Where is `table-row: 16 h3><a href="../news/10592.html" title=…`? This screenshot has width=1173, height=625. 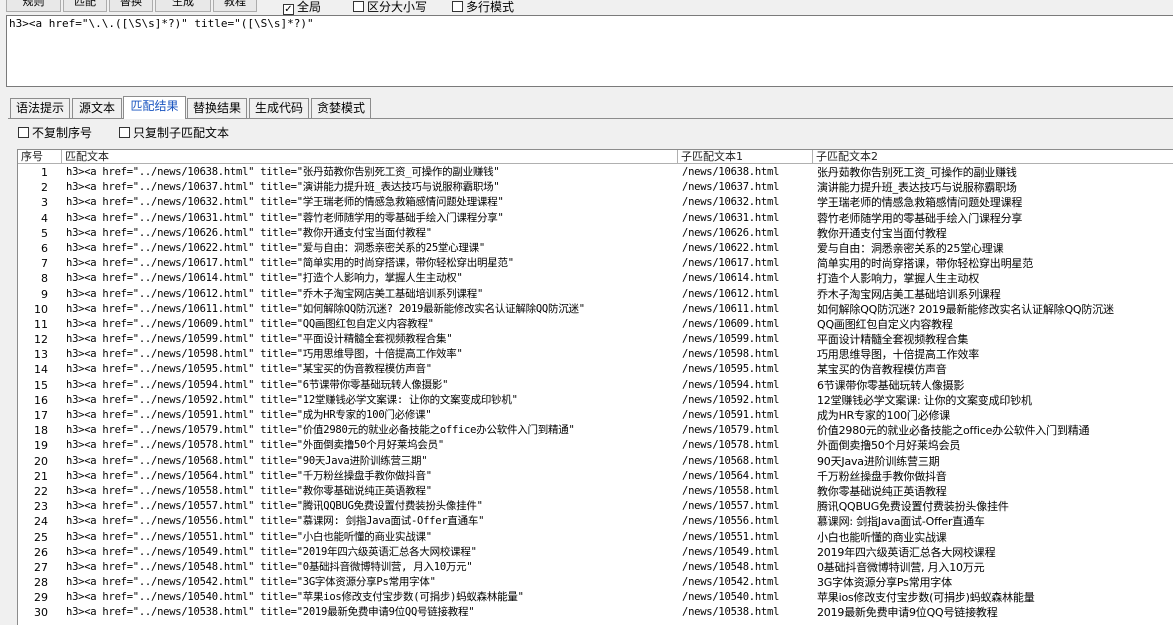 table-row: 16 h3><a href="../news/10592.html" title=… is located at coordinates (595, 400).